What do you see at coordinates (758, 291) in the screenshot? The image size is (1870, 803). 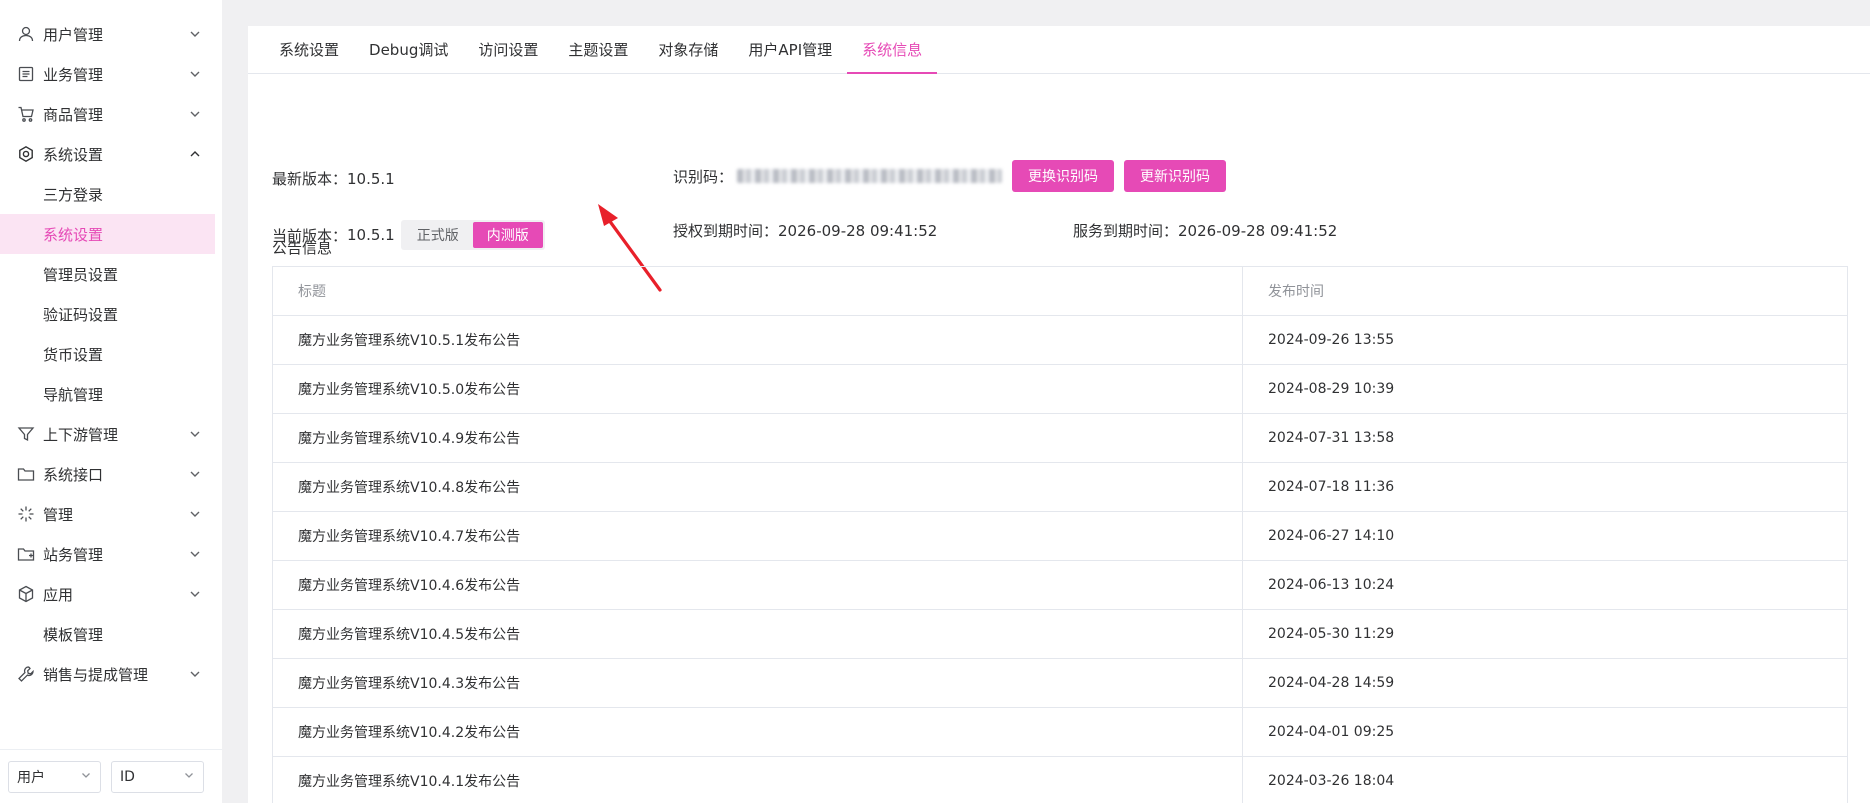 I see `column-header-title: 标题` at bounding box center [758, 291].